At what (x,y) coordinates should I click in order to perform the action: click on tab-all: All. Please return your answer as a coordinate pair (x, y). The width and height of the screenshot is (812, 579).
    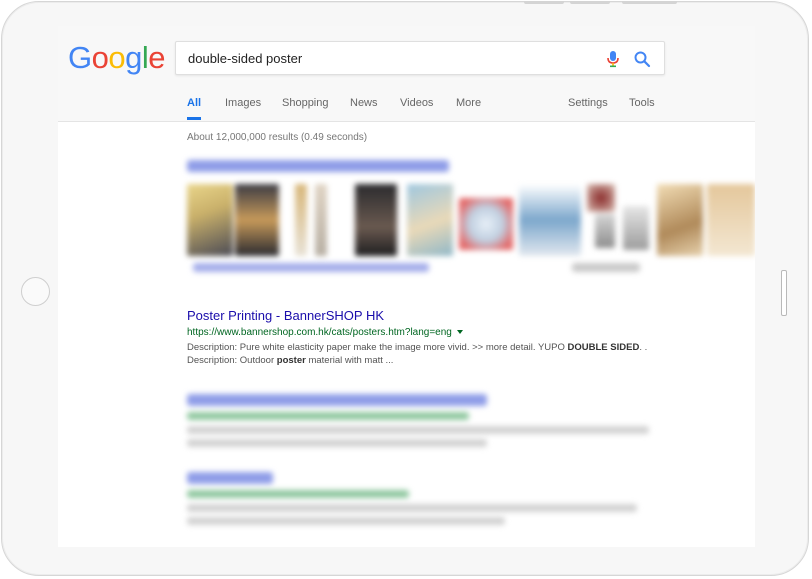
    Looking at the image, I should click on (194, 108).